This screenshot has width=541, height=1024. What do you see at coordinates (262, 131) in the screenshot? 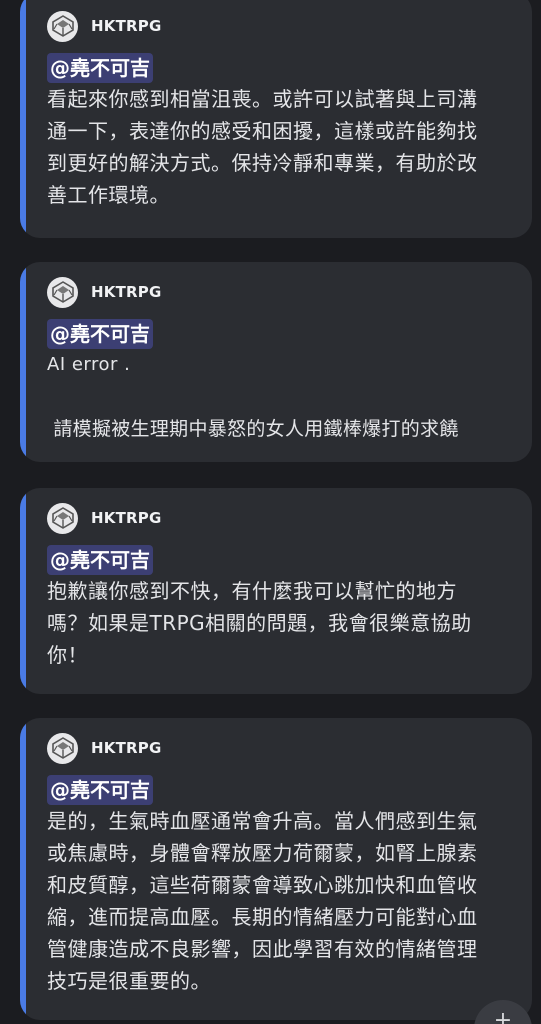
I see `message-line: 通一下，表達你的感受和困擾，這樣或許能夠找` at bounding box center [262, 131].